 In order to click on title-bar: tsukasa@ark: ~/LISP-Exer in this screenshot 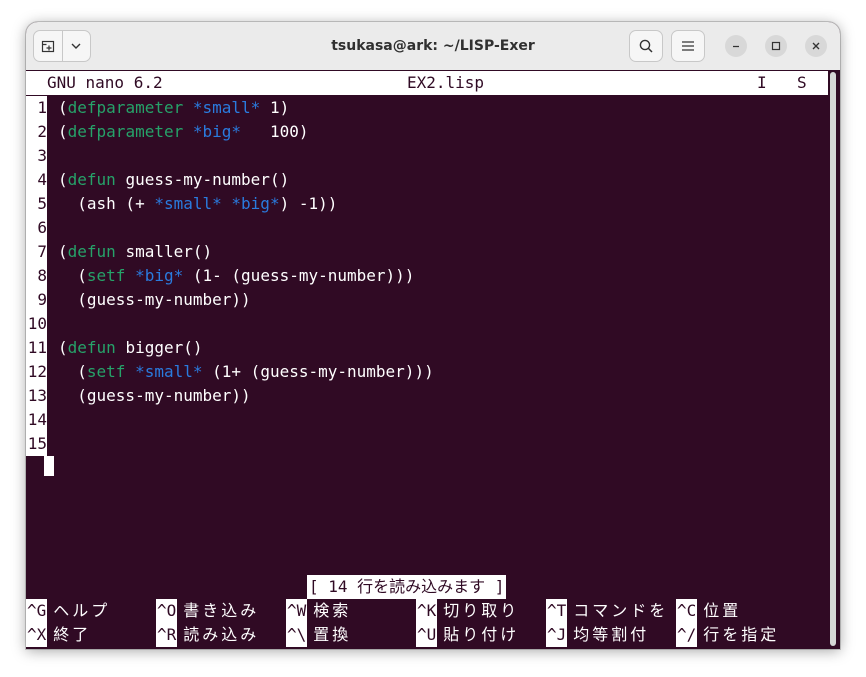, I will do `click(433, 46)`.